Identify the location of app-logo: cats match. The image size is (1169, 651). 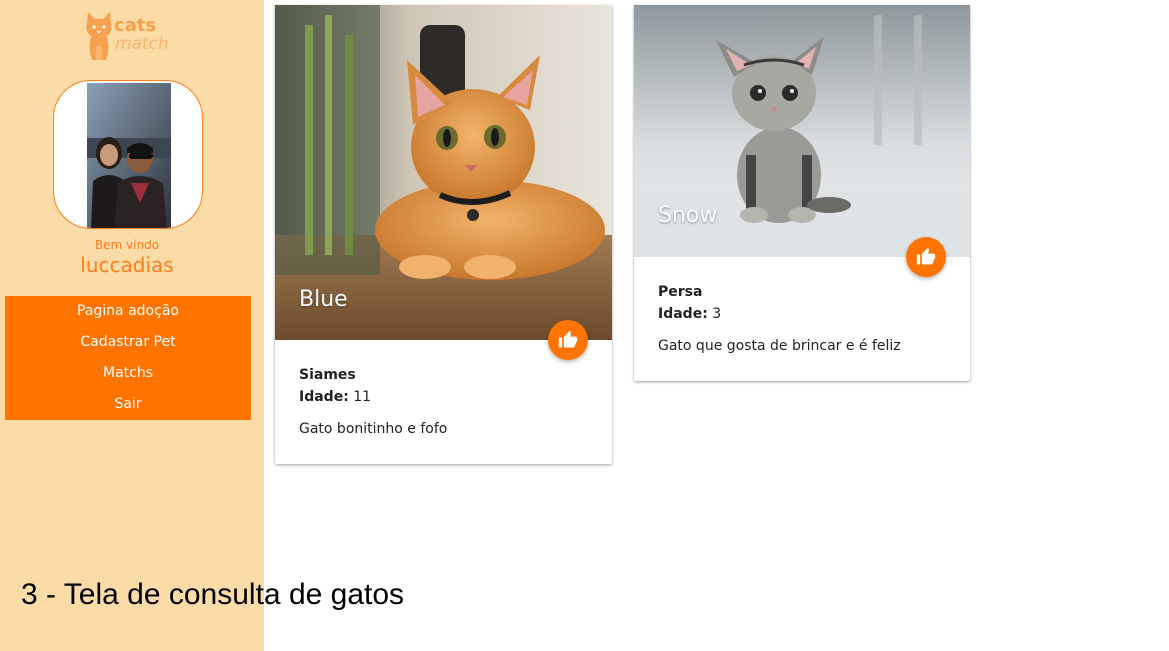
(134, 36).